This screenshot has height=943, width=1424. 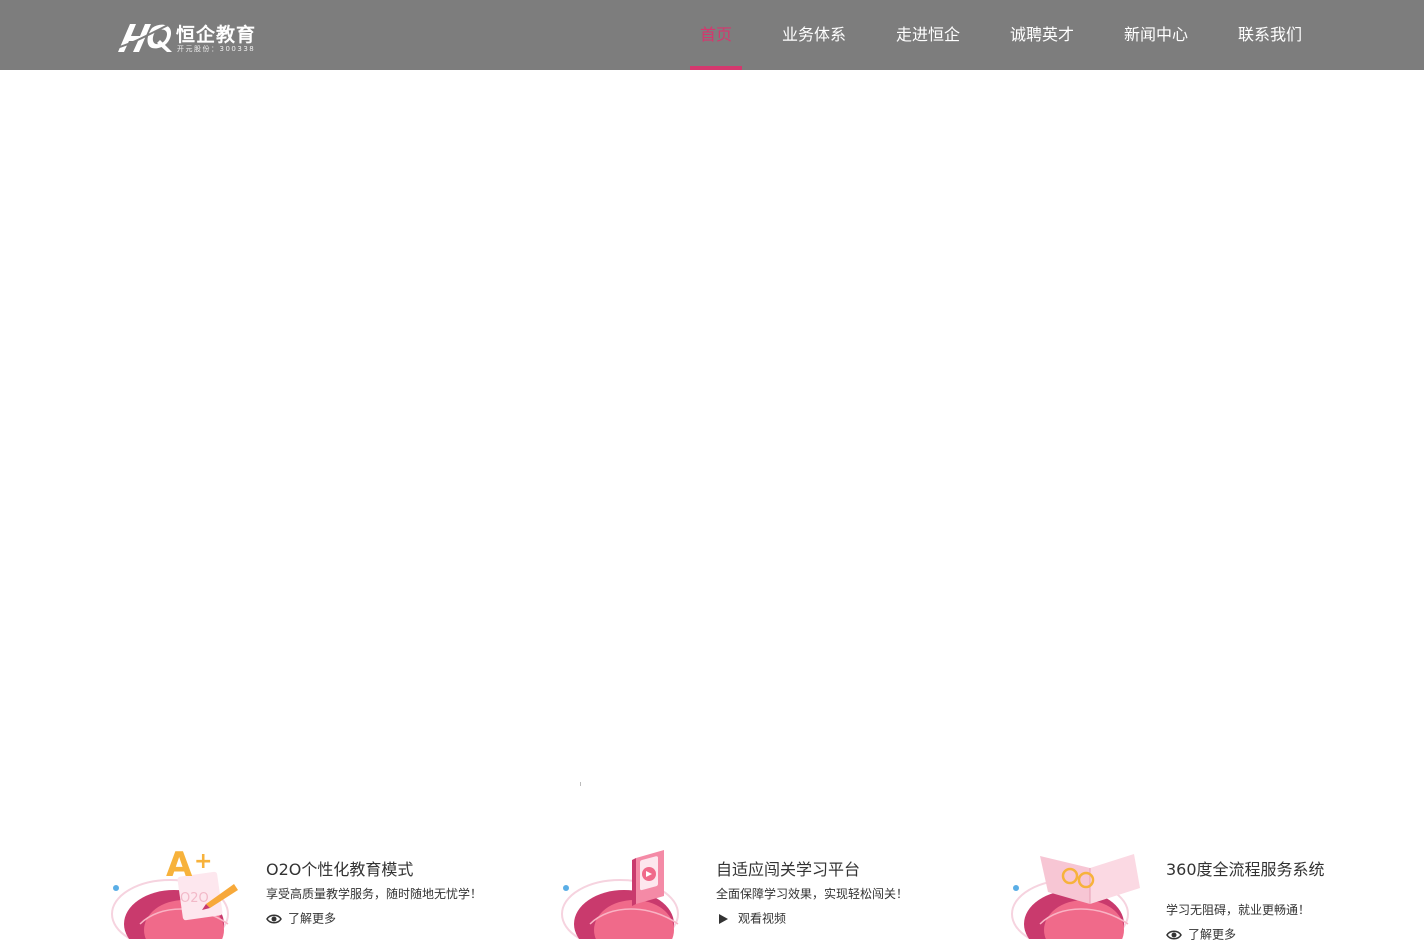 I want to click on feature-desc: 全面保障学习效果，实现轻松闯关！, so click(x=812, y=894).